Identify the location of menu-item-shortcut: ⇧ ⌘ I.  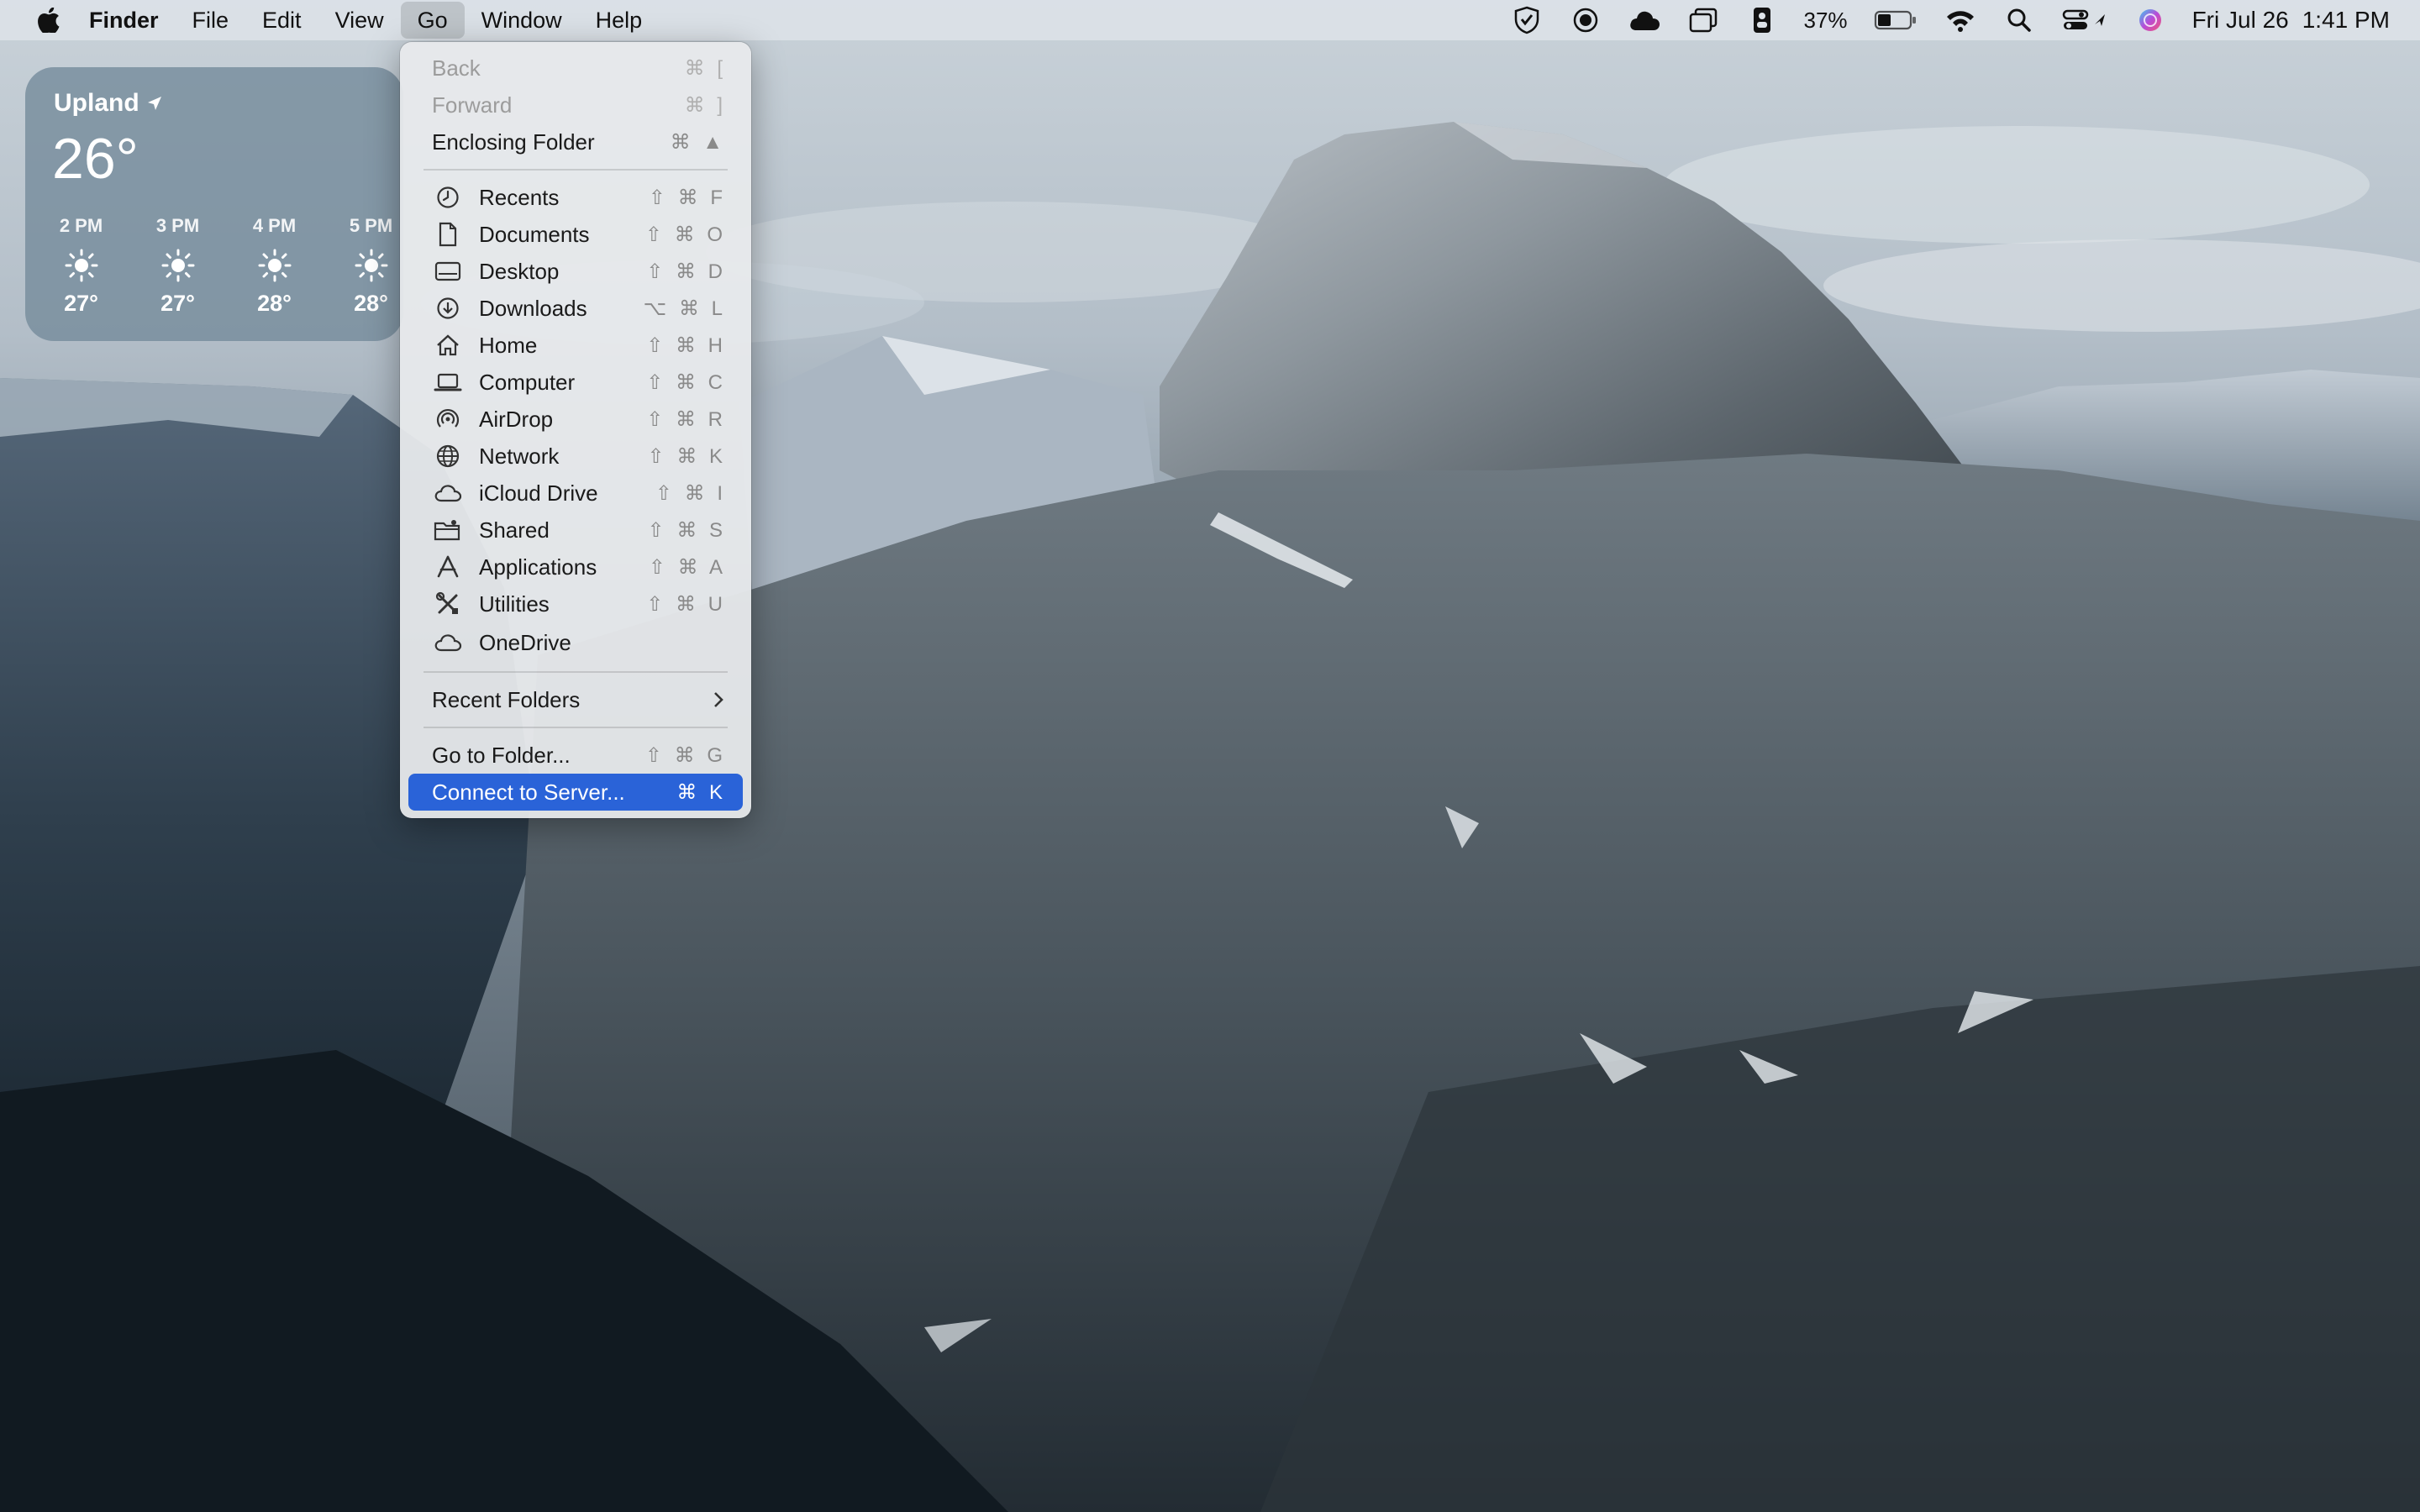
(690, 493).